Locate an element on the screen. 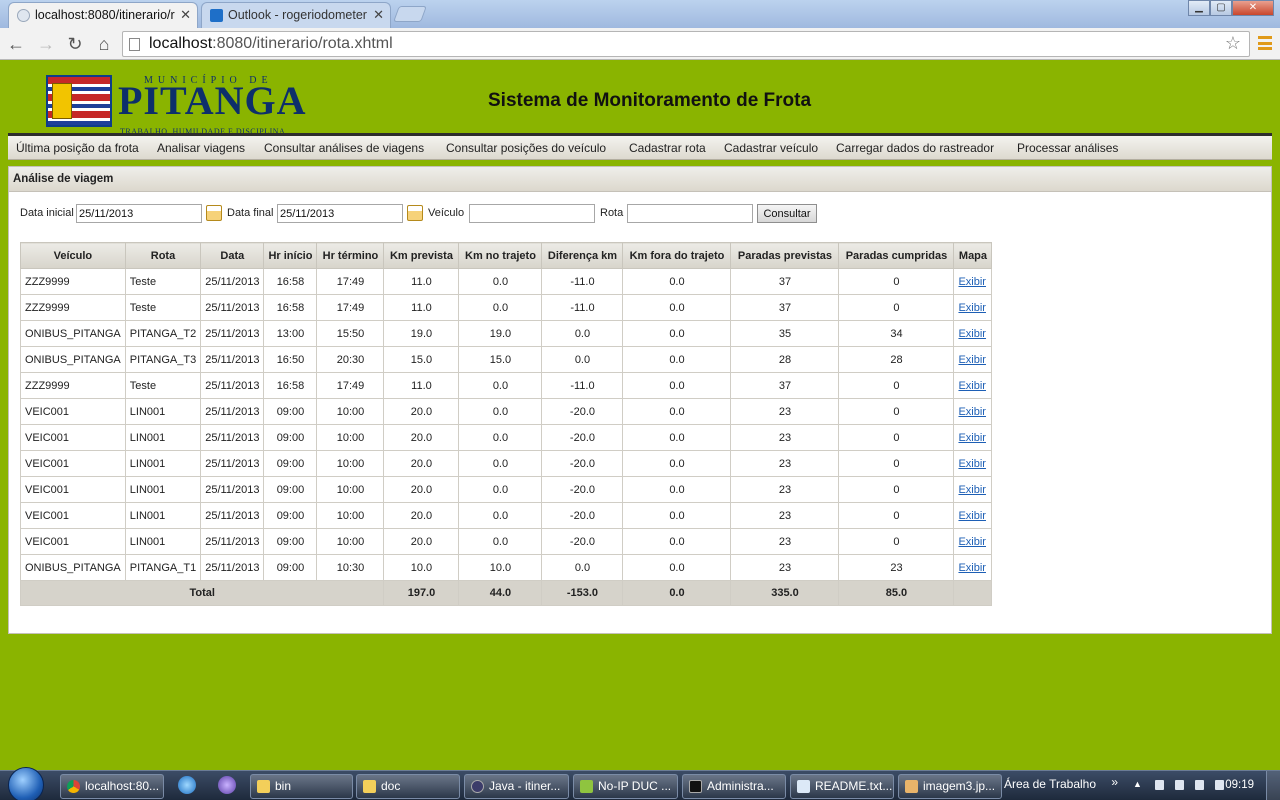  back-arrow-icon: ← is located at coordinates (16, 44).